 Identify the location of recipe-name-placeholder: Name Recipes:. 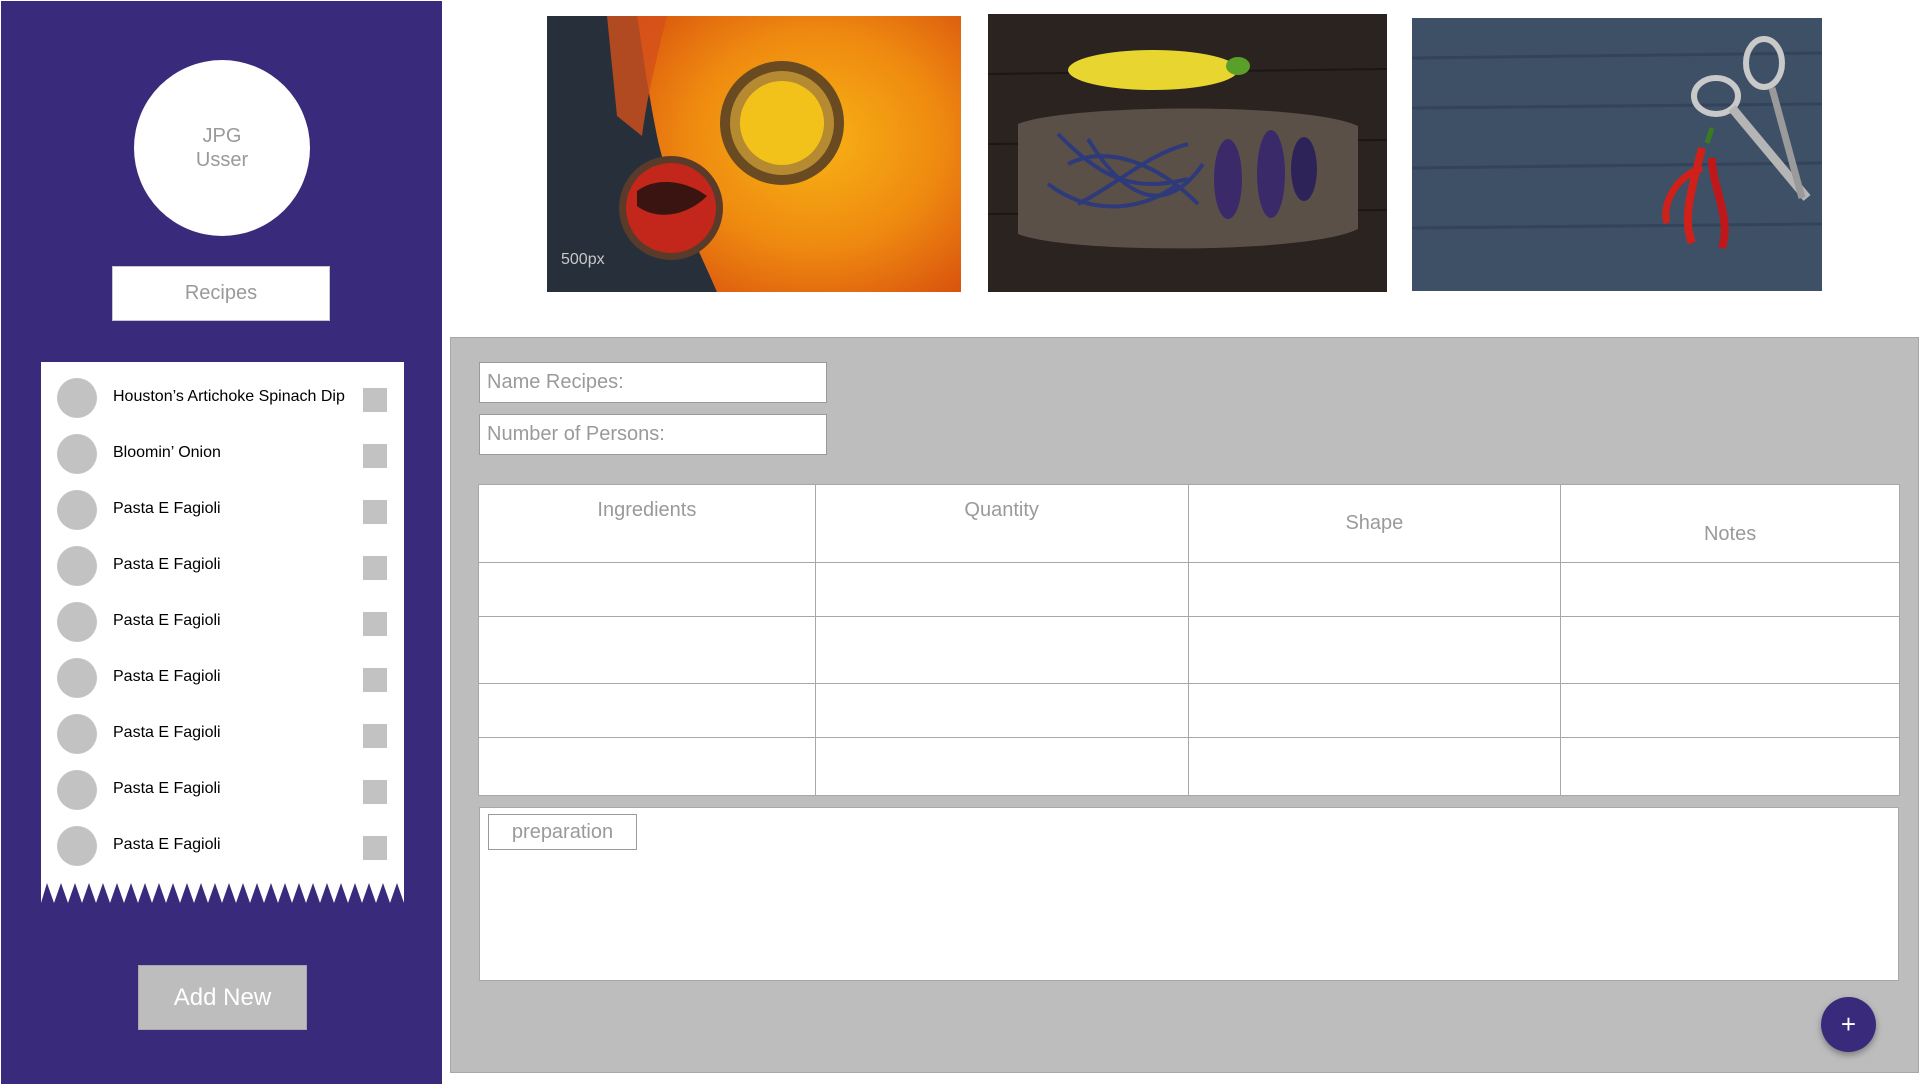
(555, 382).